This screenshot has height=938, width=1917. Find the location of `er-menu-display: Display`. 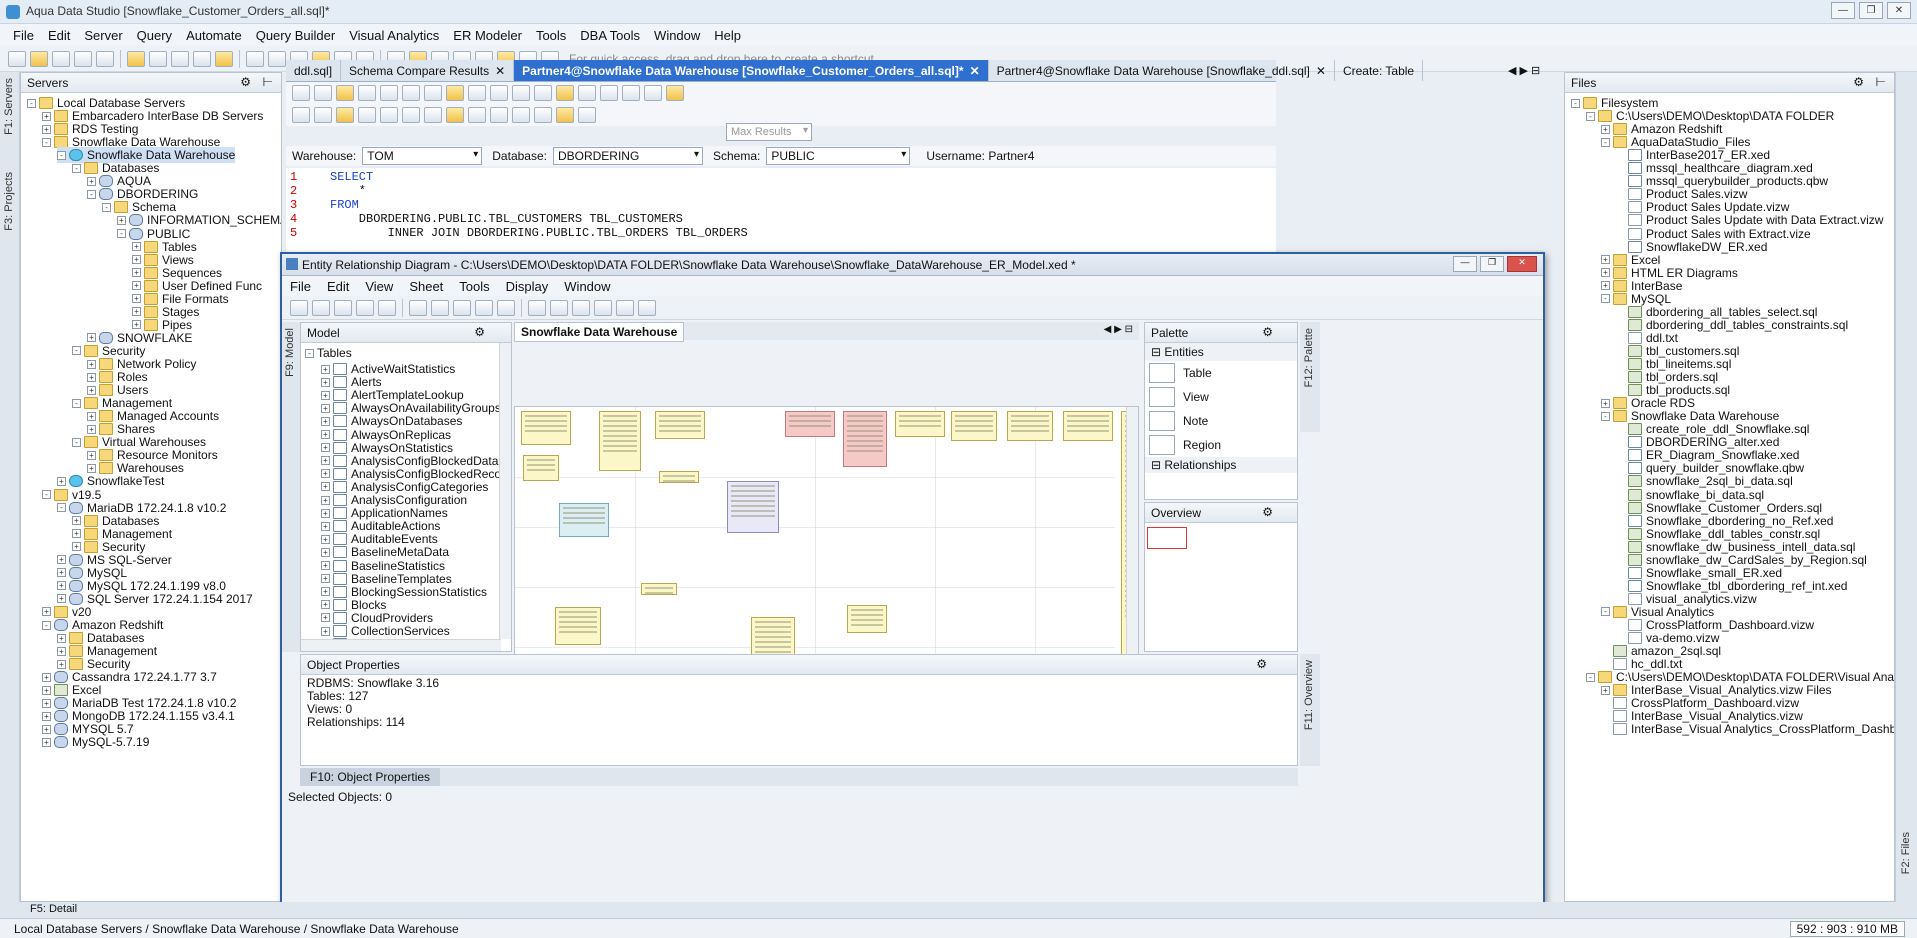

er-menu-display: Display is located at coordinates (527, 286).